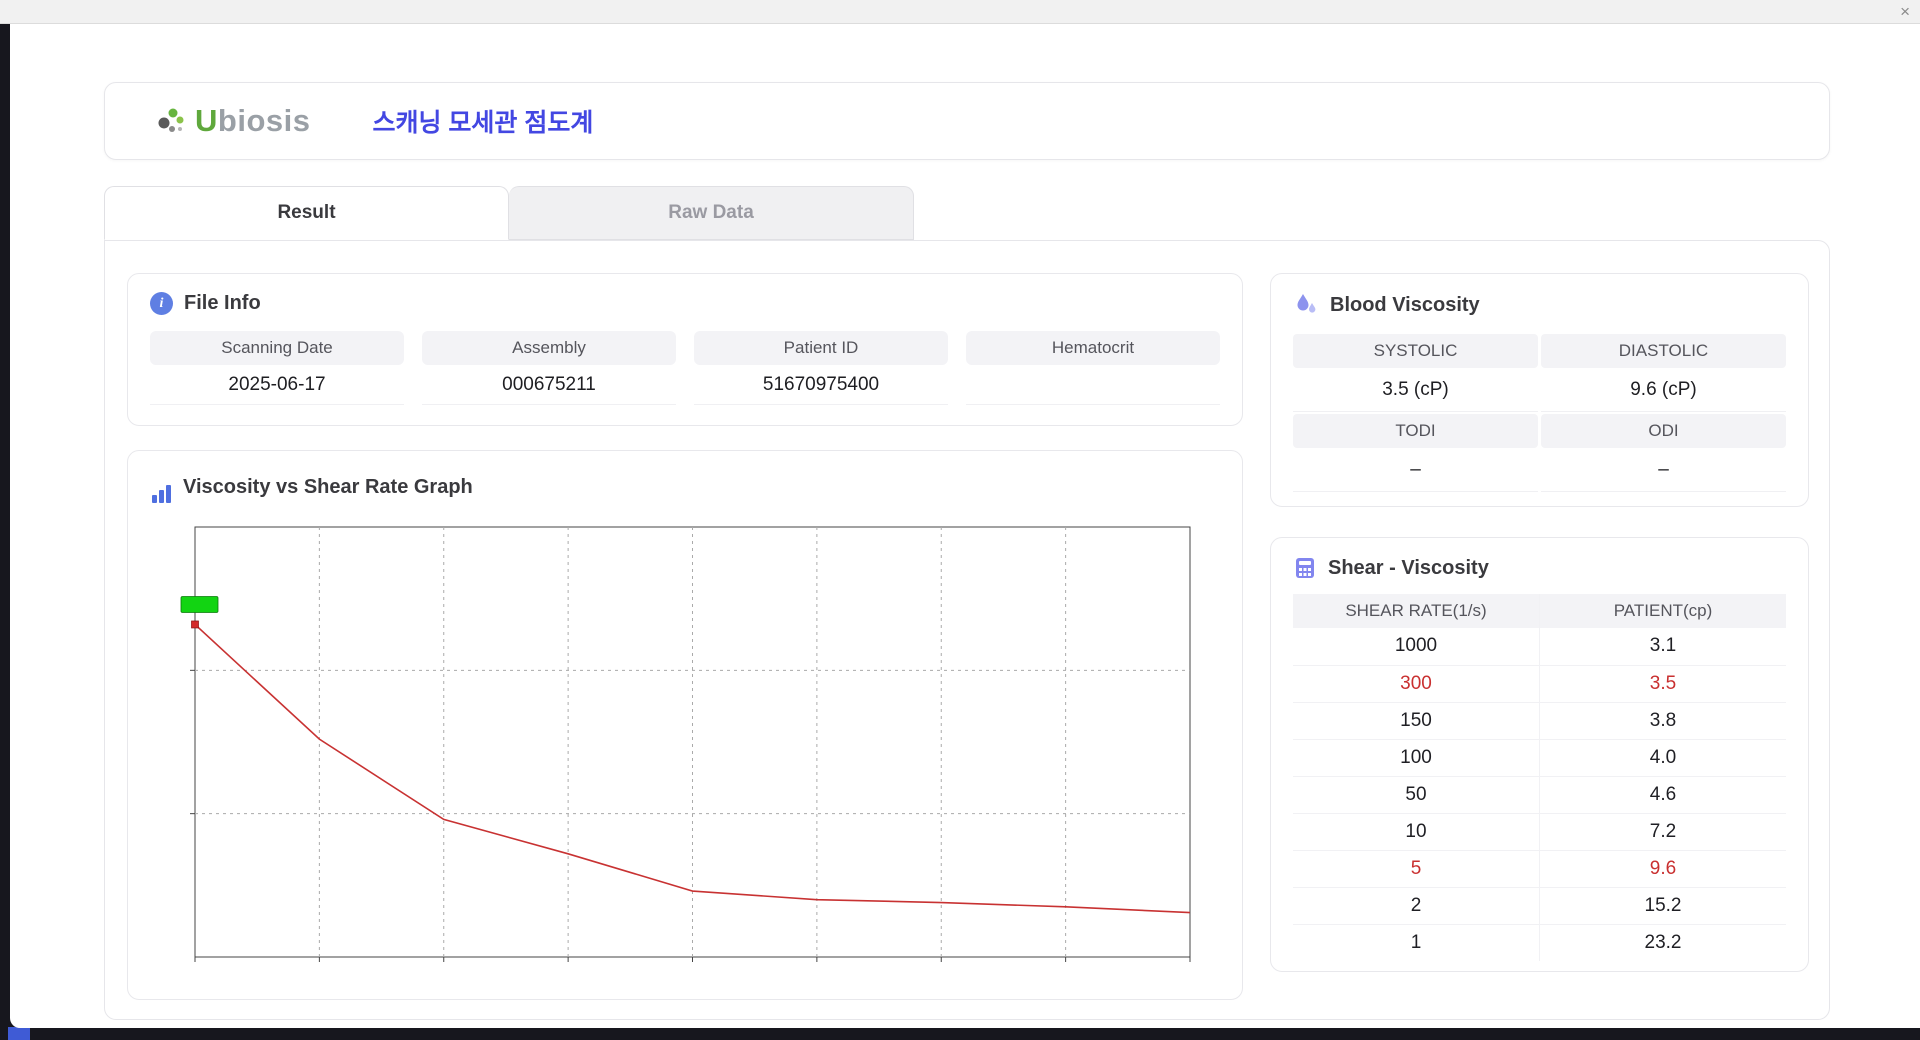 This screenshot has width=1920, height=1040. Describe the element at coordinates (1662, 684) in the screenshot. I see `cell-patient: 3.5` at that location.